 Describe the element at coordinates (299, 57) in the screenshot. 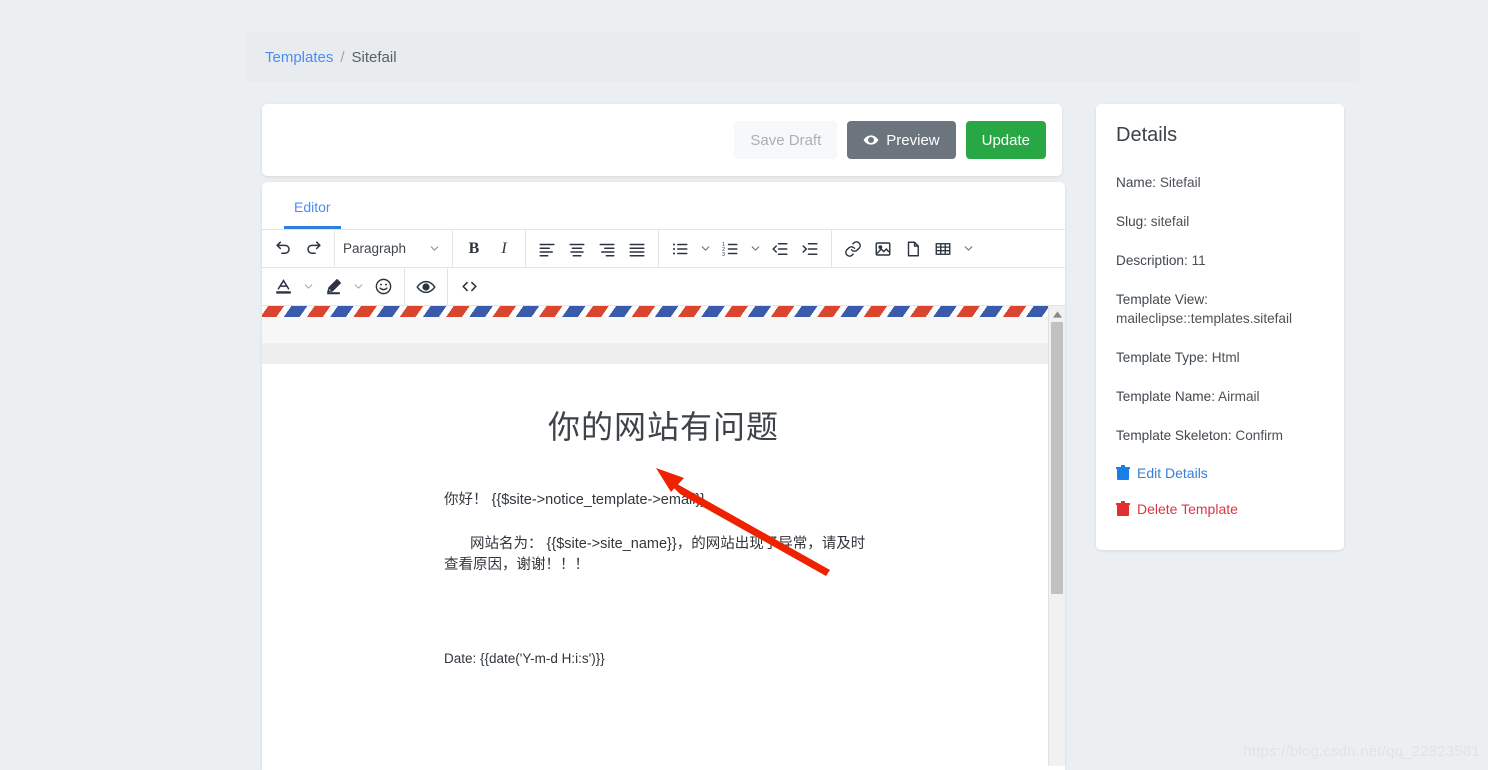

I see `breadcrumb-link-templates: Templates` at that location.